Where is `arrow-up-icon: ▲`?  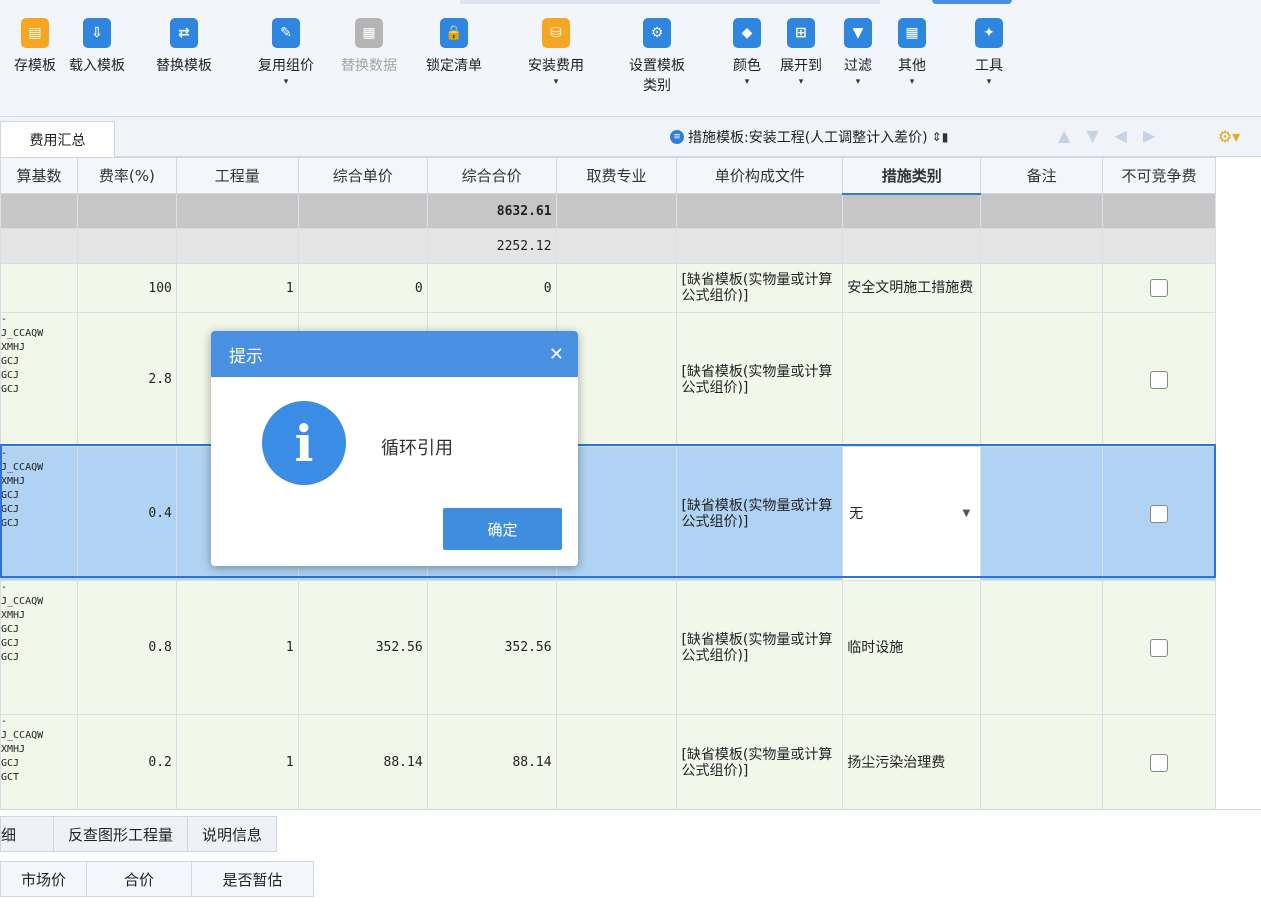 arrow-up-icon: ▲ is located at coordinates (1064, 135).